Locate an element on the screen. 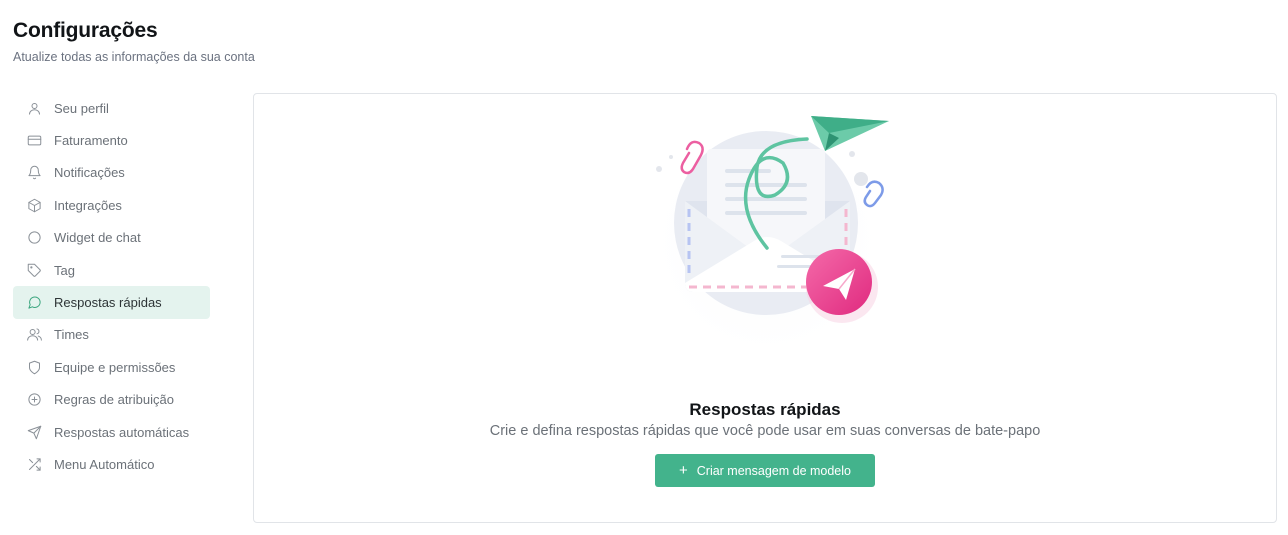 The image size is (1288, 535). sidebar-item-label: Menu Automático is located at coordinates (104, 464).